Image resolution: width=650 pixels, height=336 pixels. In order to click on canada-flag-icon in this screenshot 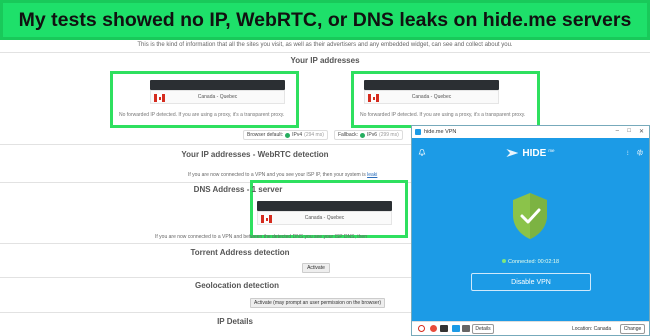, I will do `click(421, 328)`.